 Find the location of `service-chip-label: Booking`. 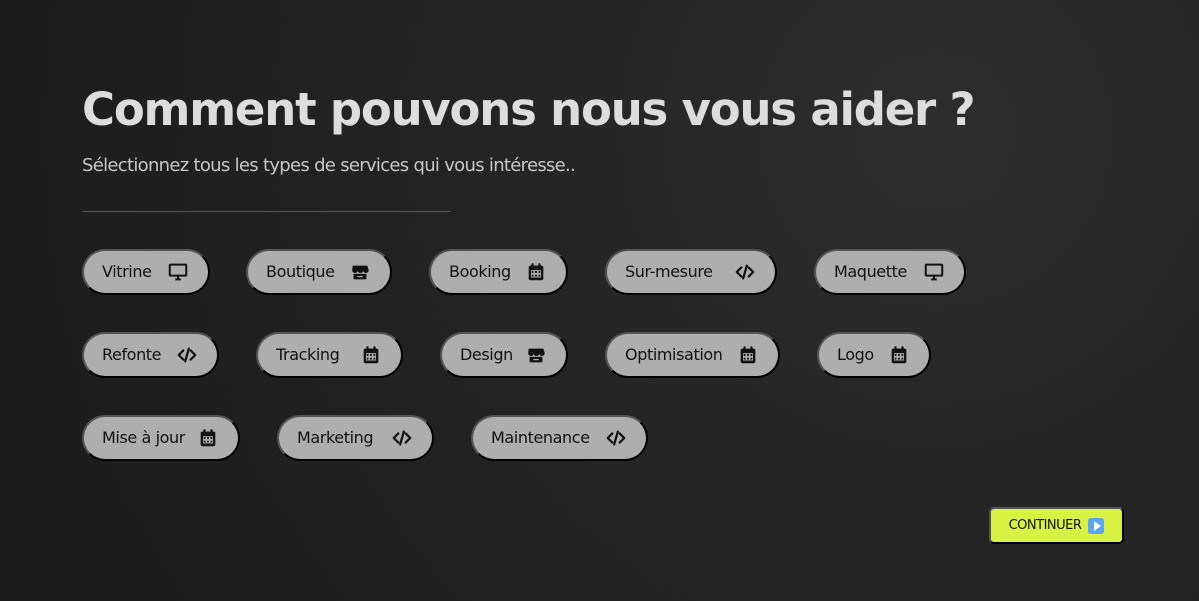

service-chip-label: Booking is located at coordinates (480, 271).